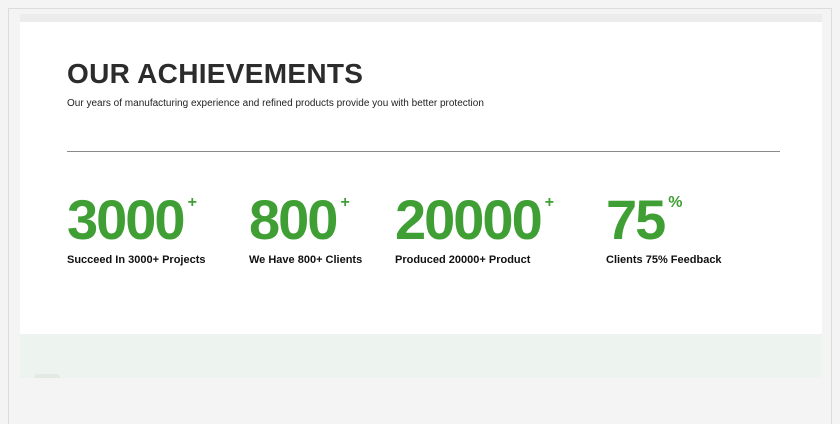 This screenshot has height=424, width=840. What do you see at coordinates (136, 260) in the screenshot?
I see `stat-label: Succeed In 3000+ Projects` at bounding box center [136, 260].